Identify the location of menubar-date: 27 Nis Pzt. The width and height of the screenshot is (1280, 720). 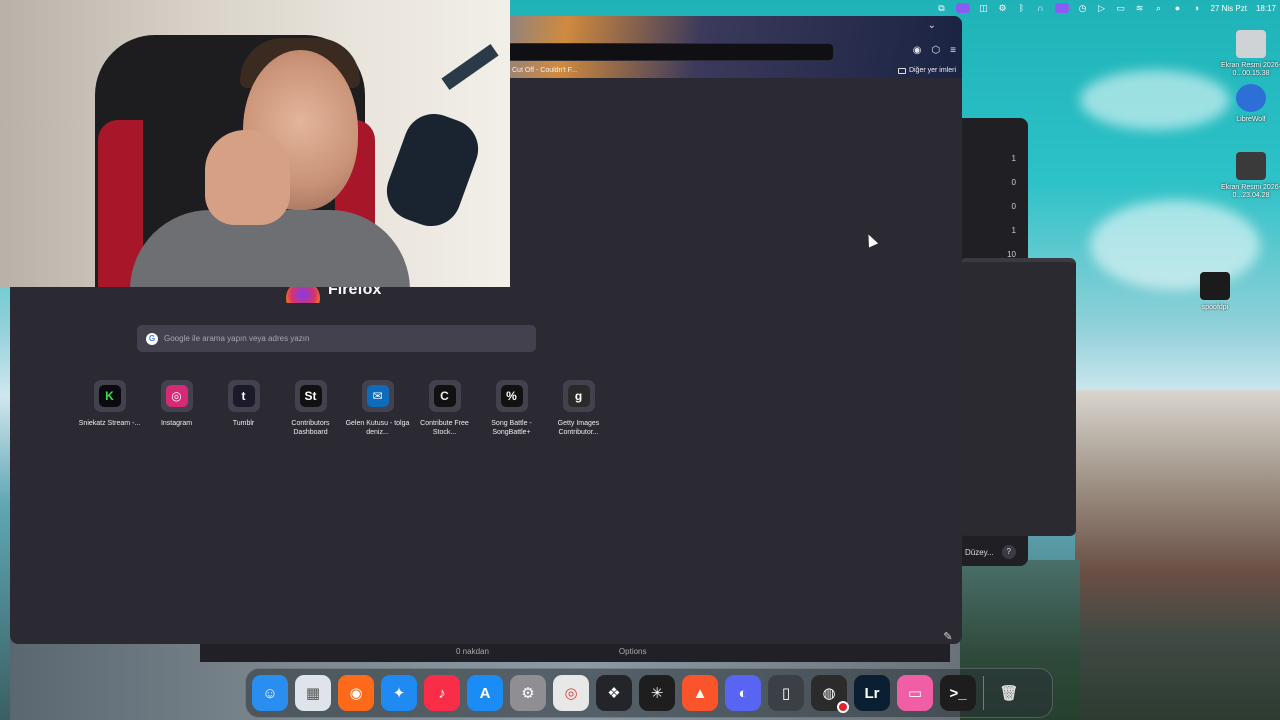
(1229, 8).